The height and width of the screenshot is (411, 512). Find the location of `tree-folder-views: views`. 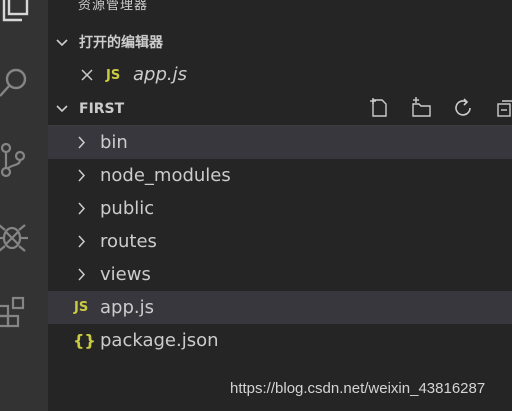

tree-folder-views: views is located at coordinates (280, 274).